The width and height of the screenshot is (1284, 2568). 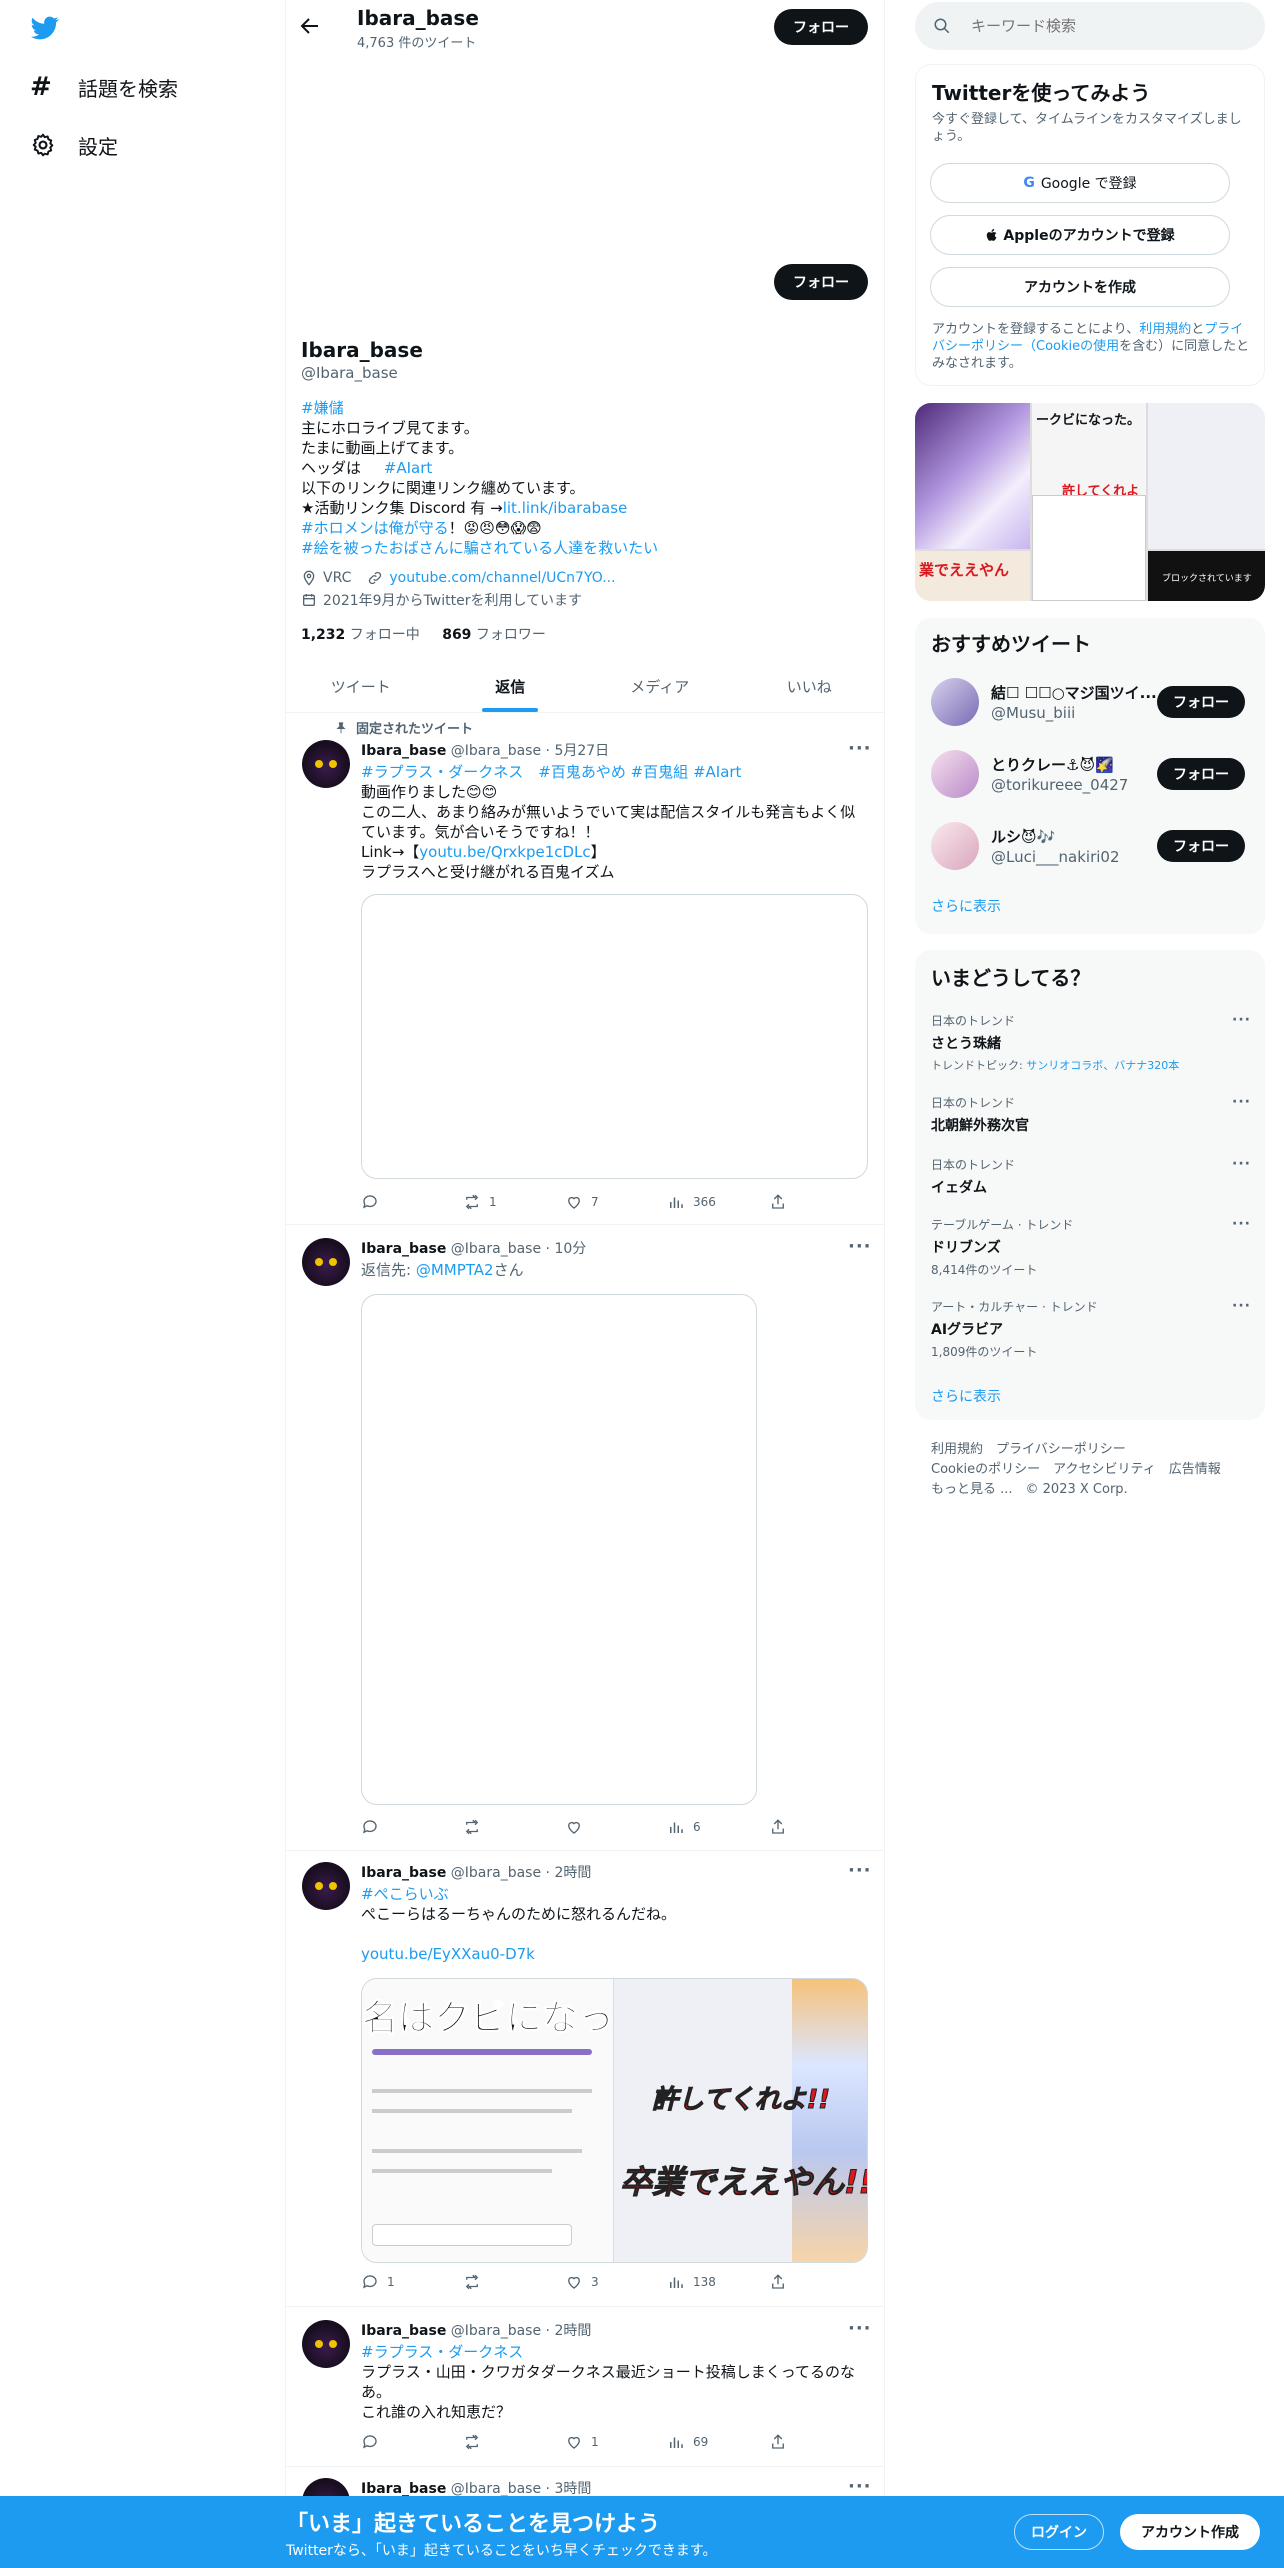 I want to click on media-thumb: ブロックされています, so click(x=1206, y=576).